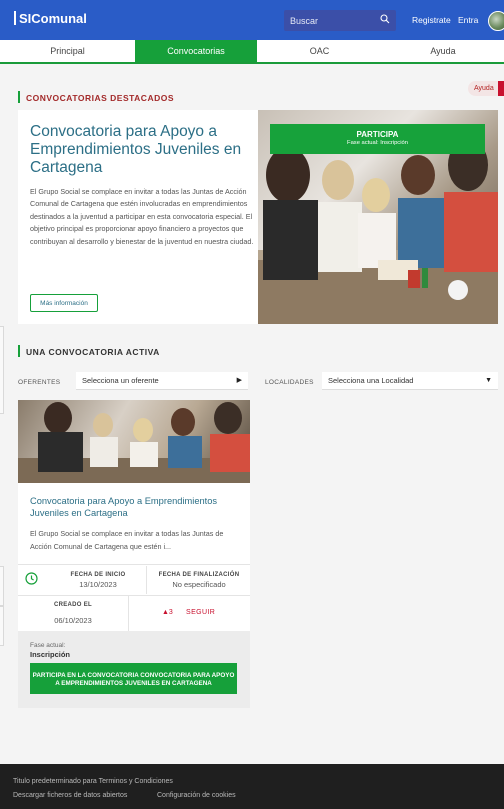 The image size is (504, 809). I want to click on localidades-value: Selecciona una Localidad, so click(371, 380).